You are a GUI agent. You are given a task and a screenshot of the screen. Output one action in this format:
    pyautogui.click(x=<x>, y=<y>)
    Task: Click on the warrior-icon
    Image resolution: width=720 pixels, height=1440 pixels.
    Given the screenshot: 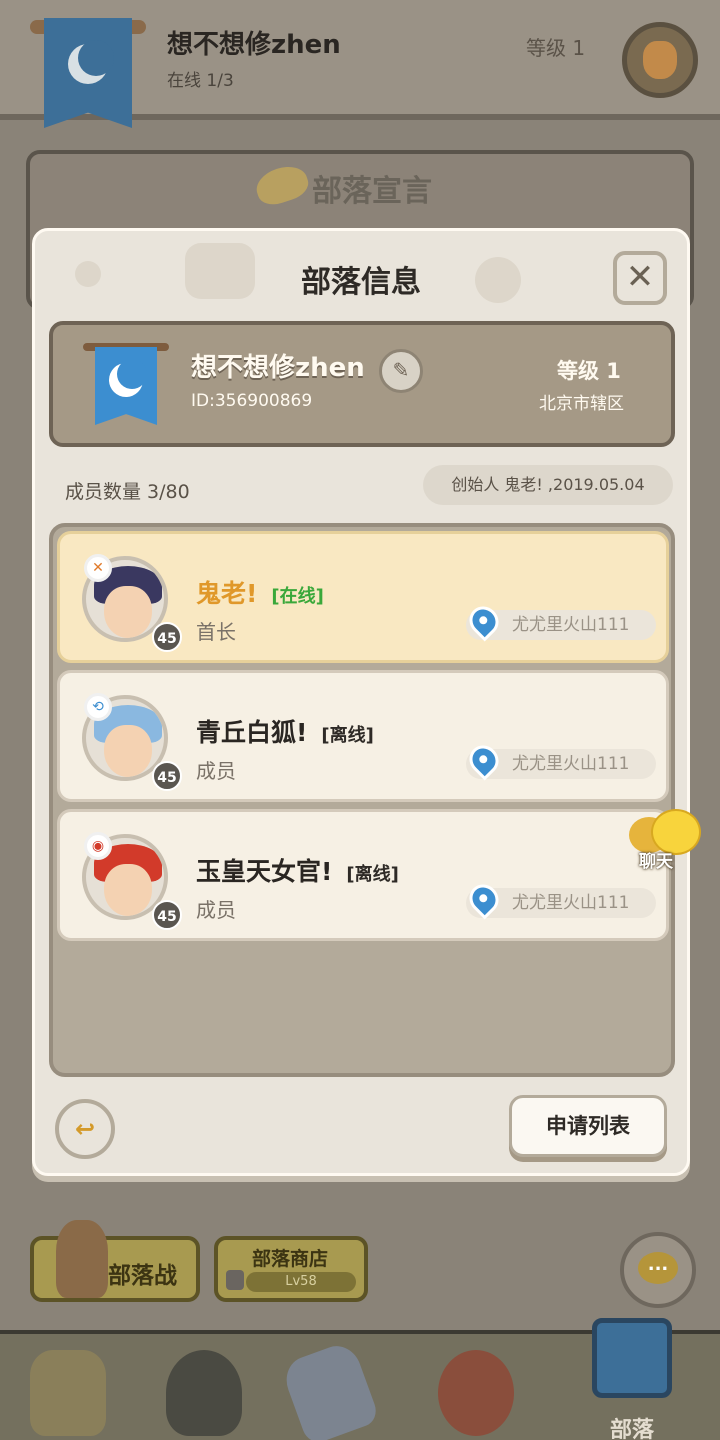 What is the action you would take?
    pyautogui.click(x=82, y=1259)
    